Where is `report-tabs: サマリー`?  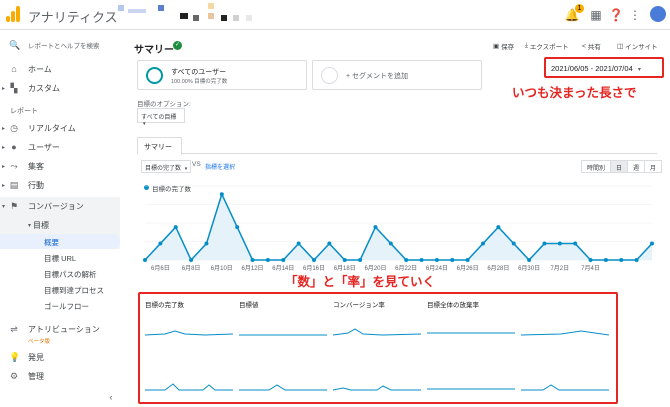 report-tabs: サマリー is located at coordinates (397, 144).